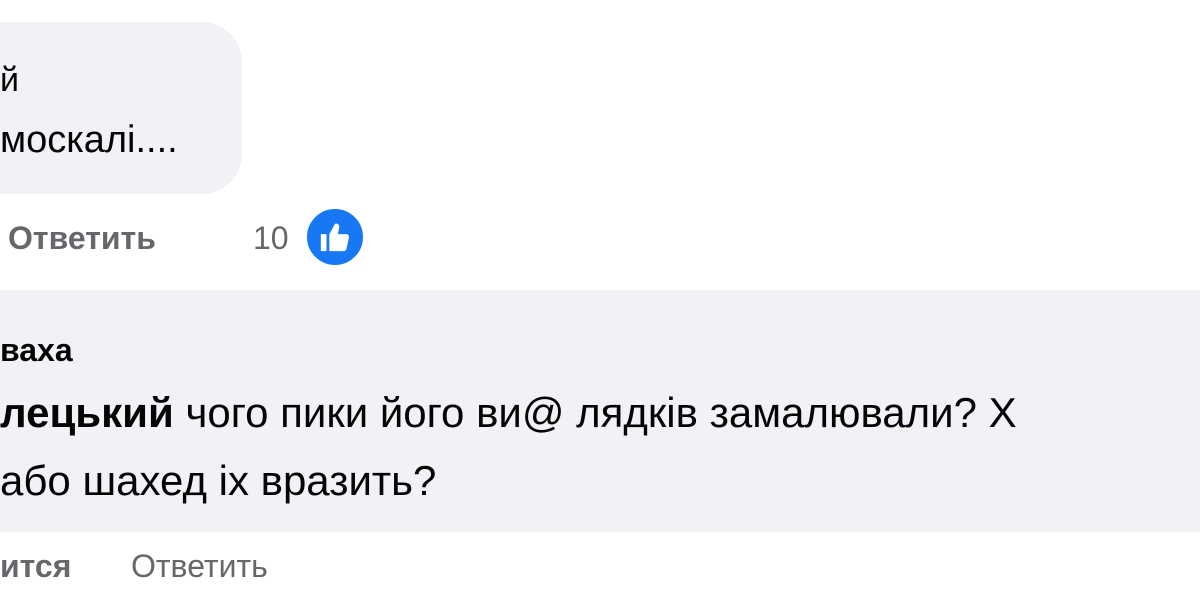 This screenshot has width=1200, height=600. Describe the element at coordinates (199, 566) in the screenshot. I see `reply-button-bottom: Ответить` at that location.